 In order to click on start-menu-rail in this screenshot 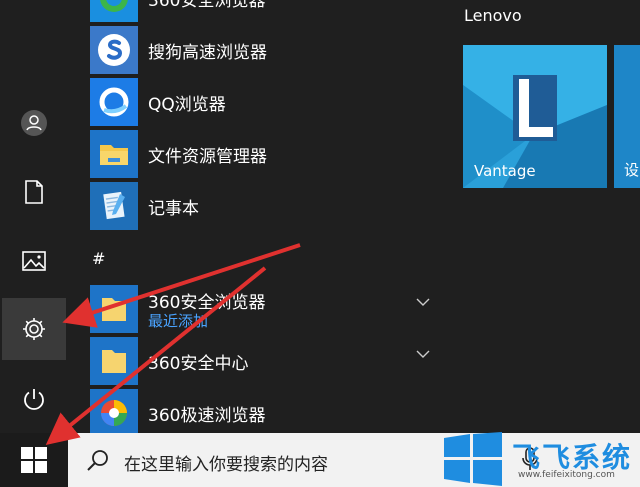, I will do `click(34, 243)`.